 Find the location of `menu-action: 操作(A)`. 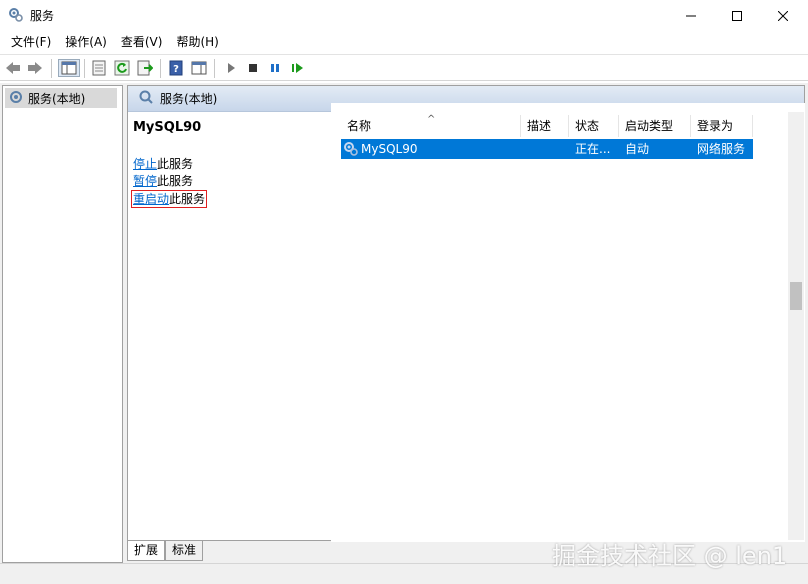

menu-action: 操作(A) is located at coordinates (86, 42).